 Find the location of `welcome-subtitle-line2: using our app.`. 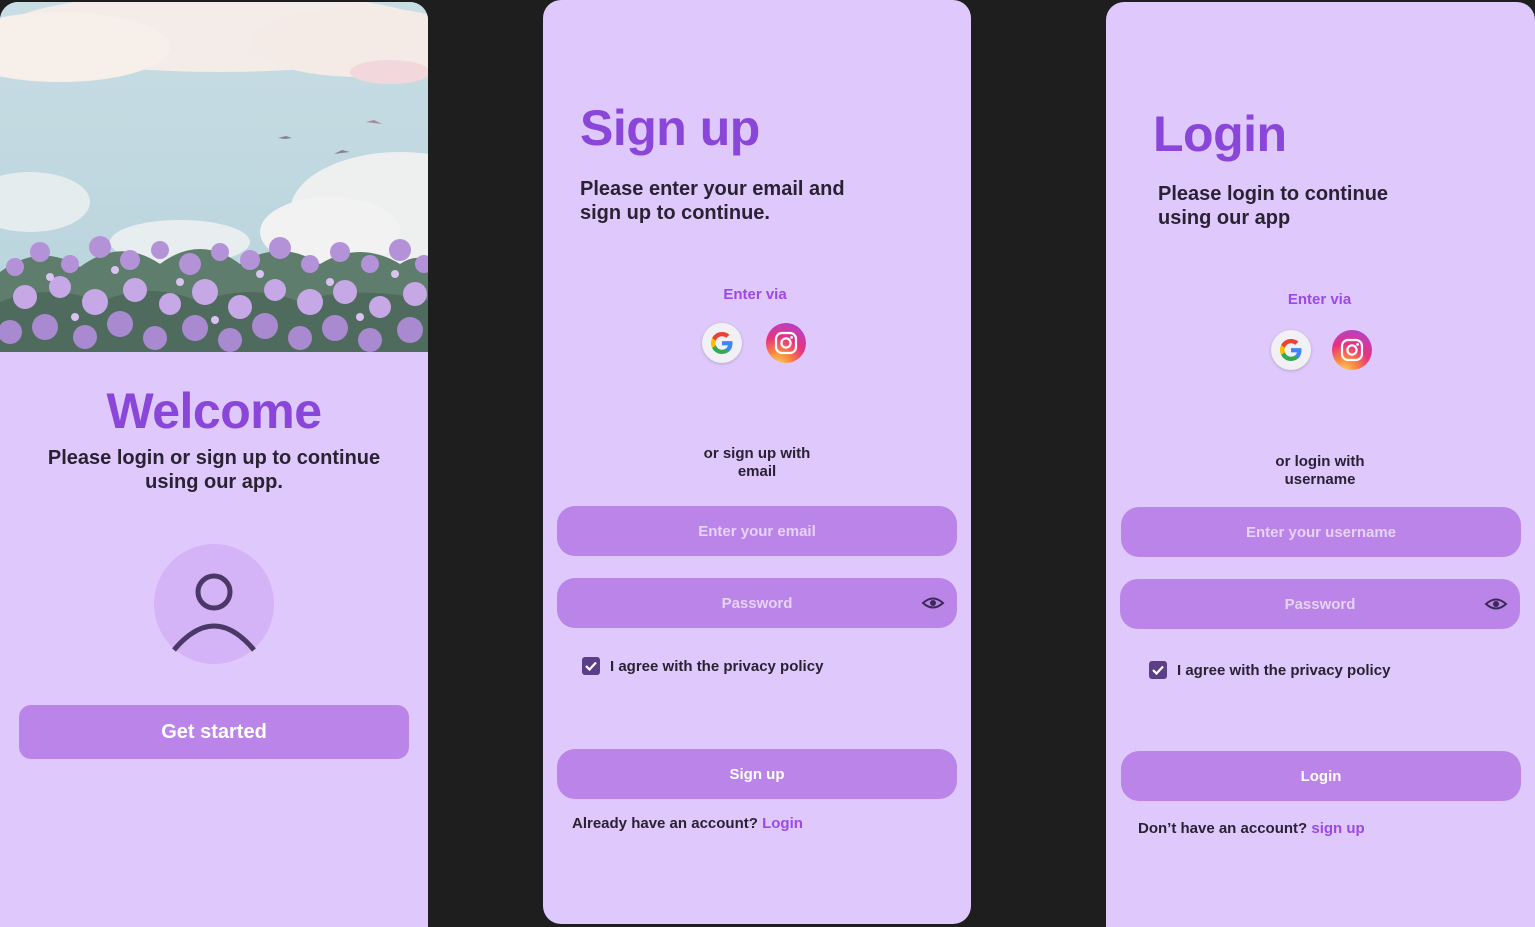

welcome-subtitle-line2: using our app. is located at coordinates (214, 482).